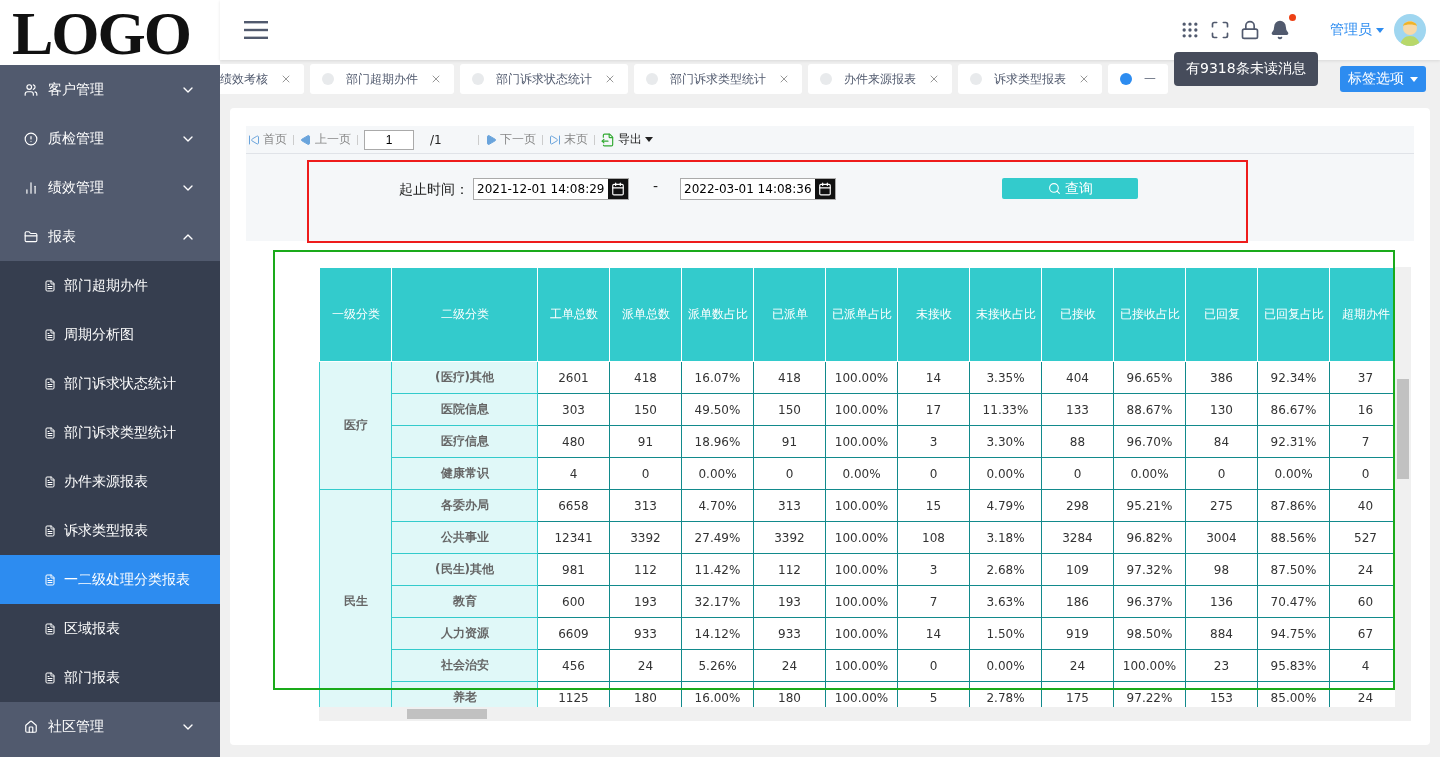 This screenshot has height=757, width=1440. Describe the element at coordinates (110, 481) in the screenshot. I see `submenu-item: 办件来源报表` at that location.